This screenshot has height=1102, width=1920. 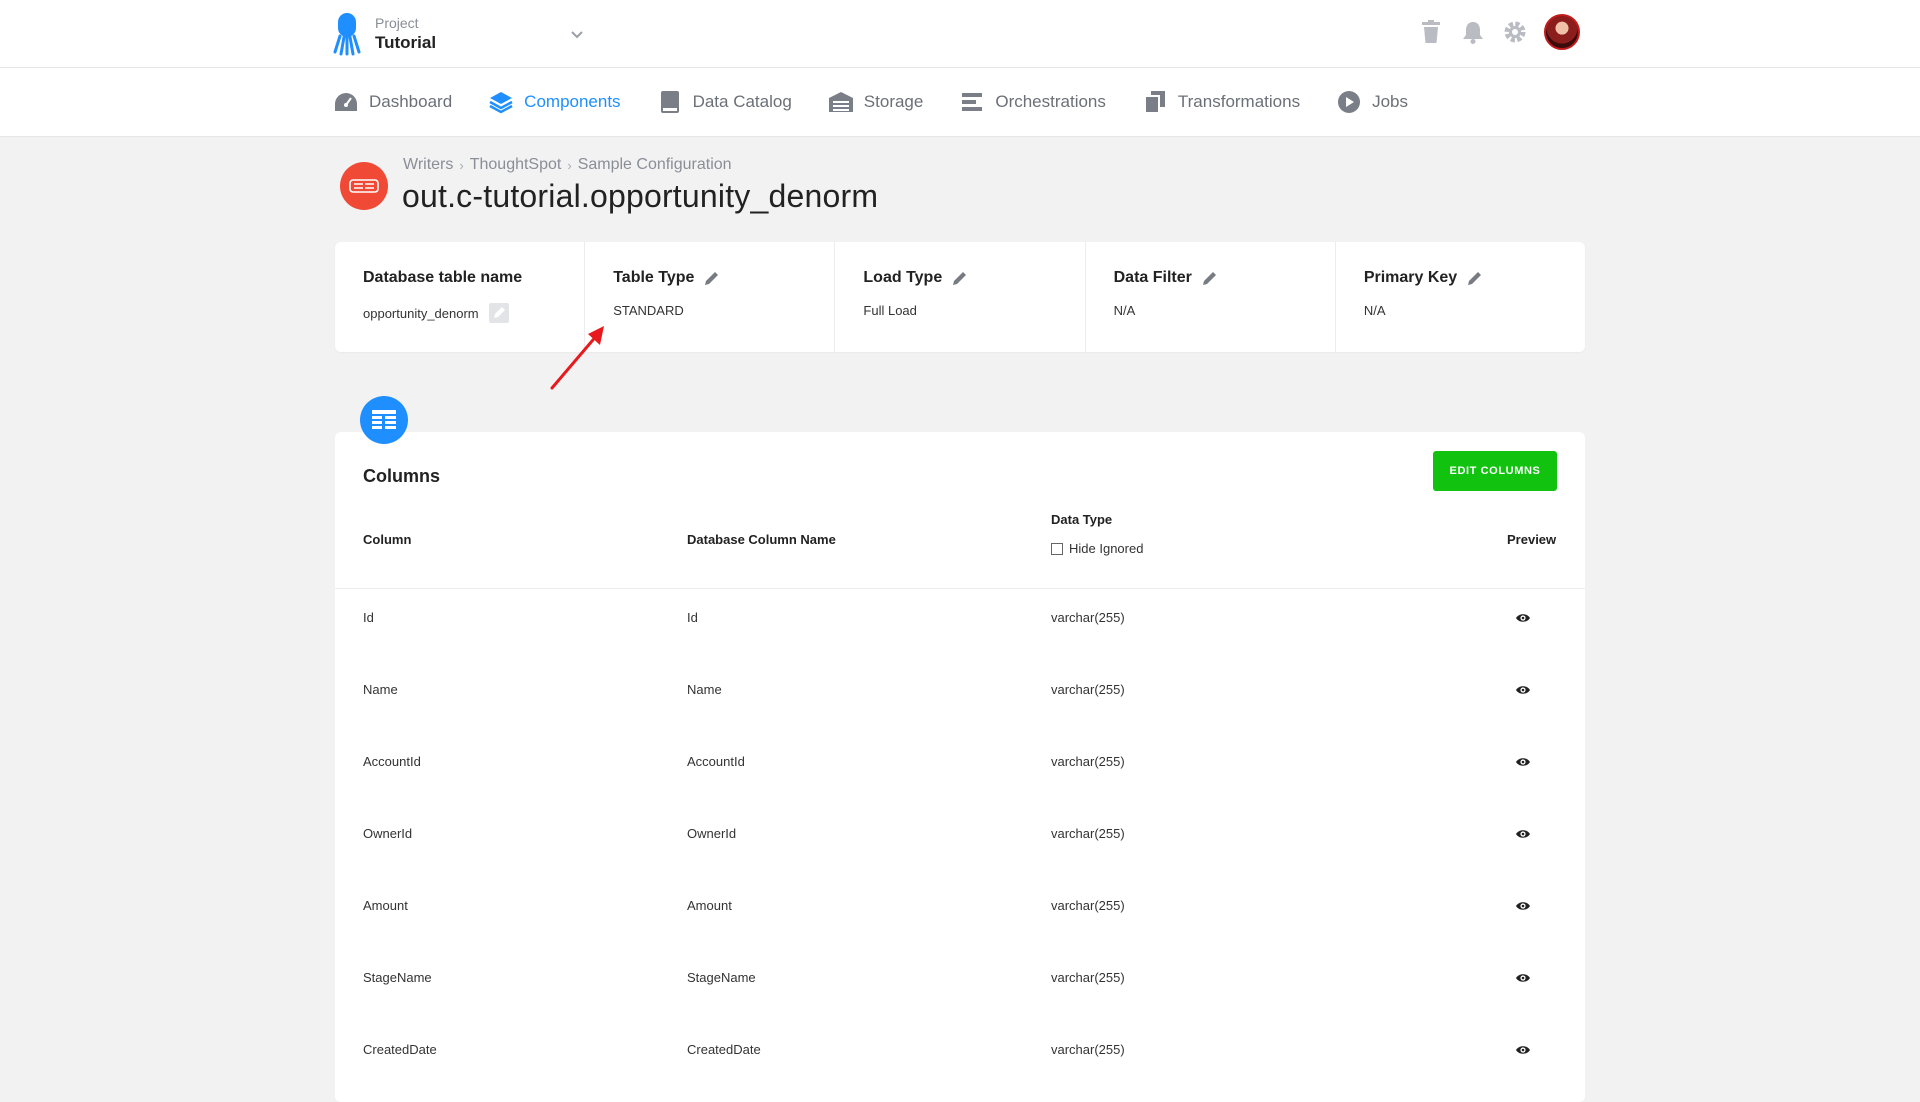 I want to click on nav-storage: Storage, so click(x=876, y=102).